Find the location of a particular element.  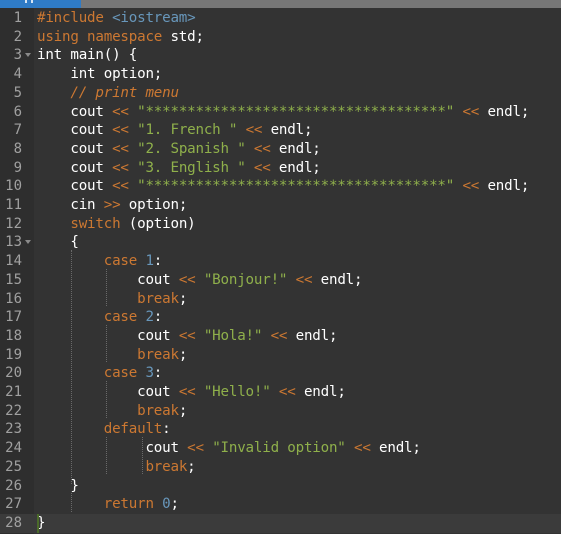

code-text: cout << "Invalid option" << endl; is located at coordinates (229, 448).